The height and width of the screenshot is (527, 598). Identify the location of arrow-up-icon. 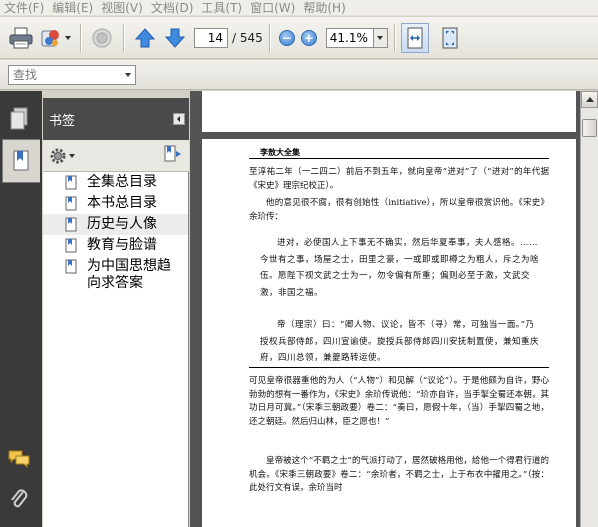
(145, 37).